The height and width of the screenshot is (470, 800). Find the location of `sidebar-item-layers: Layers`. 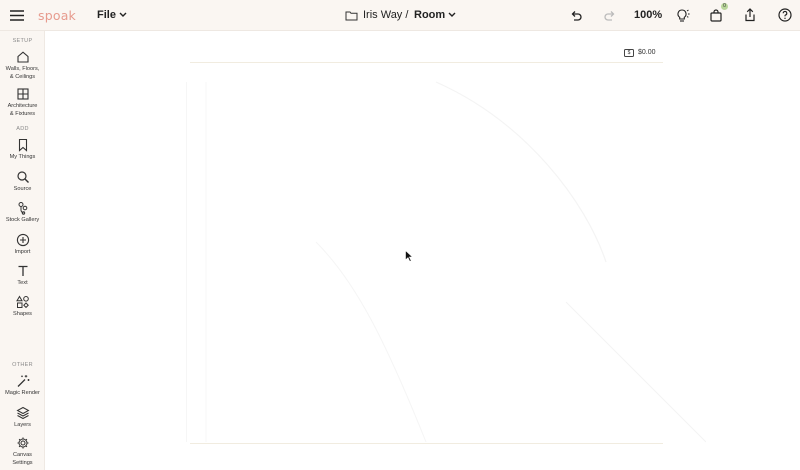

sidebar-item-layers: Layers is located at coordinates (22, 418).